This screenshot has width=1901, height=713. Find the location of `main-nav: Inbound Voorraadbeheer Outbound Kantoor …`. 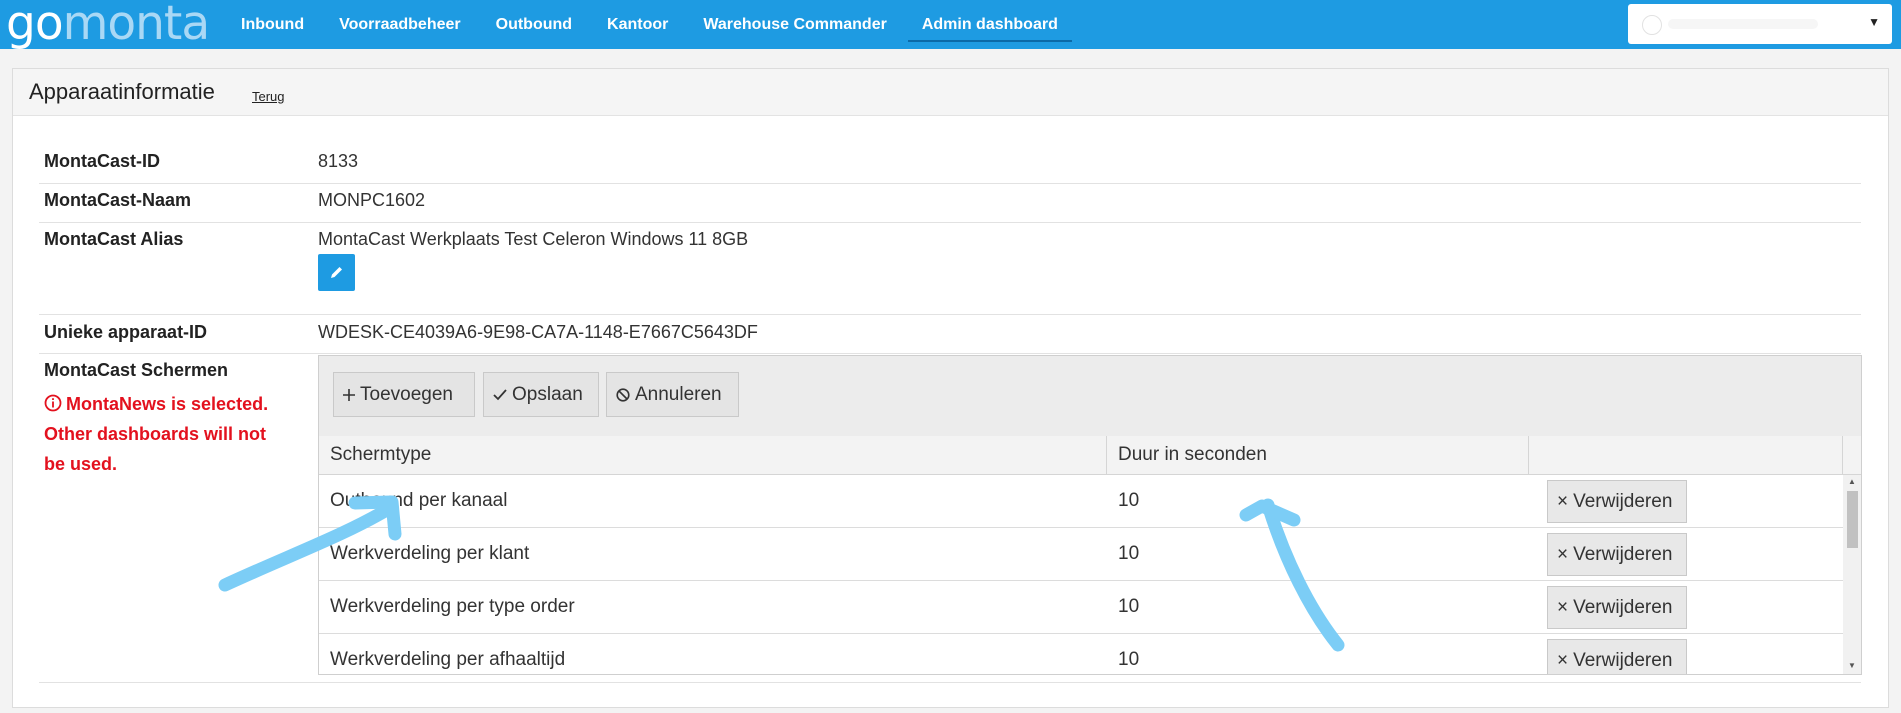

main-nav: Inbound Voorraadbeheer Outbound Kantoor … is located at coordinates (653, 24).